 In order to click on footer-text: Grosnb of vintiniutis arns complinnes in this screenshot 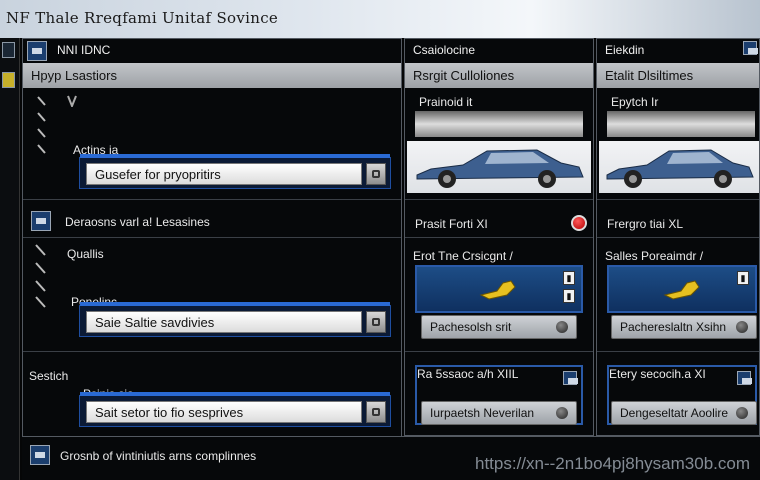, I will do `click(158, 456)`.